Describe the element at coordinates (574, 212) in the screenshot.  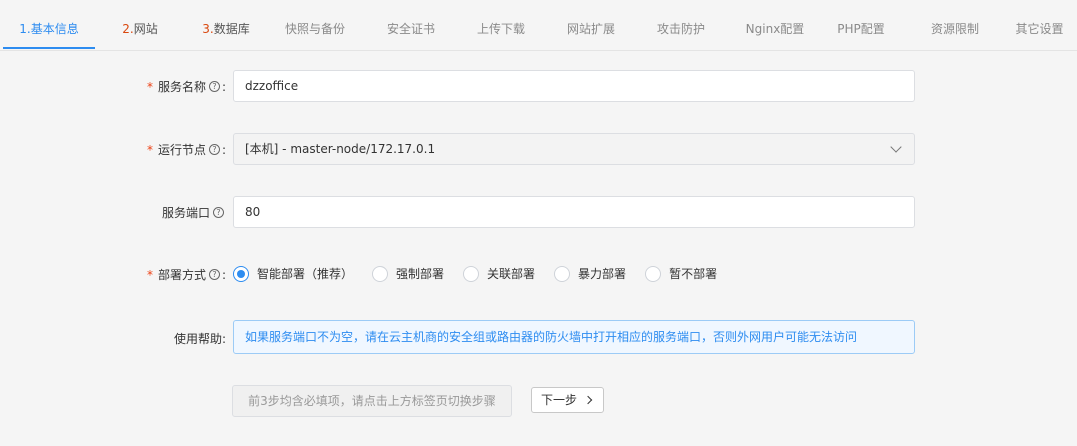
I see `service-port-input: 80` at that location.